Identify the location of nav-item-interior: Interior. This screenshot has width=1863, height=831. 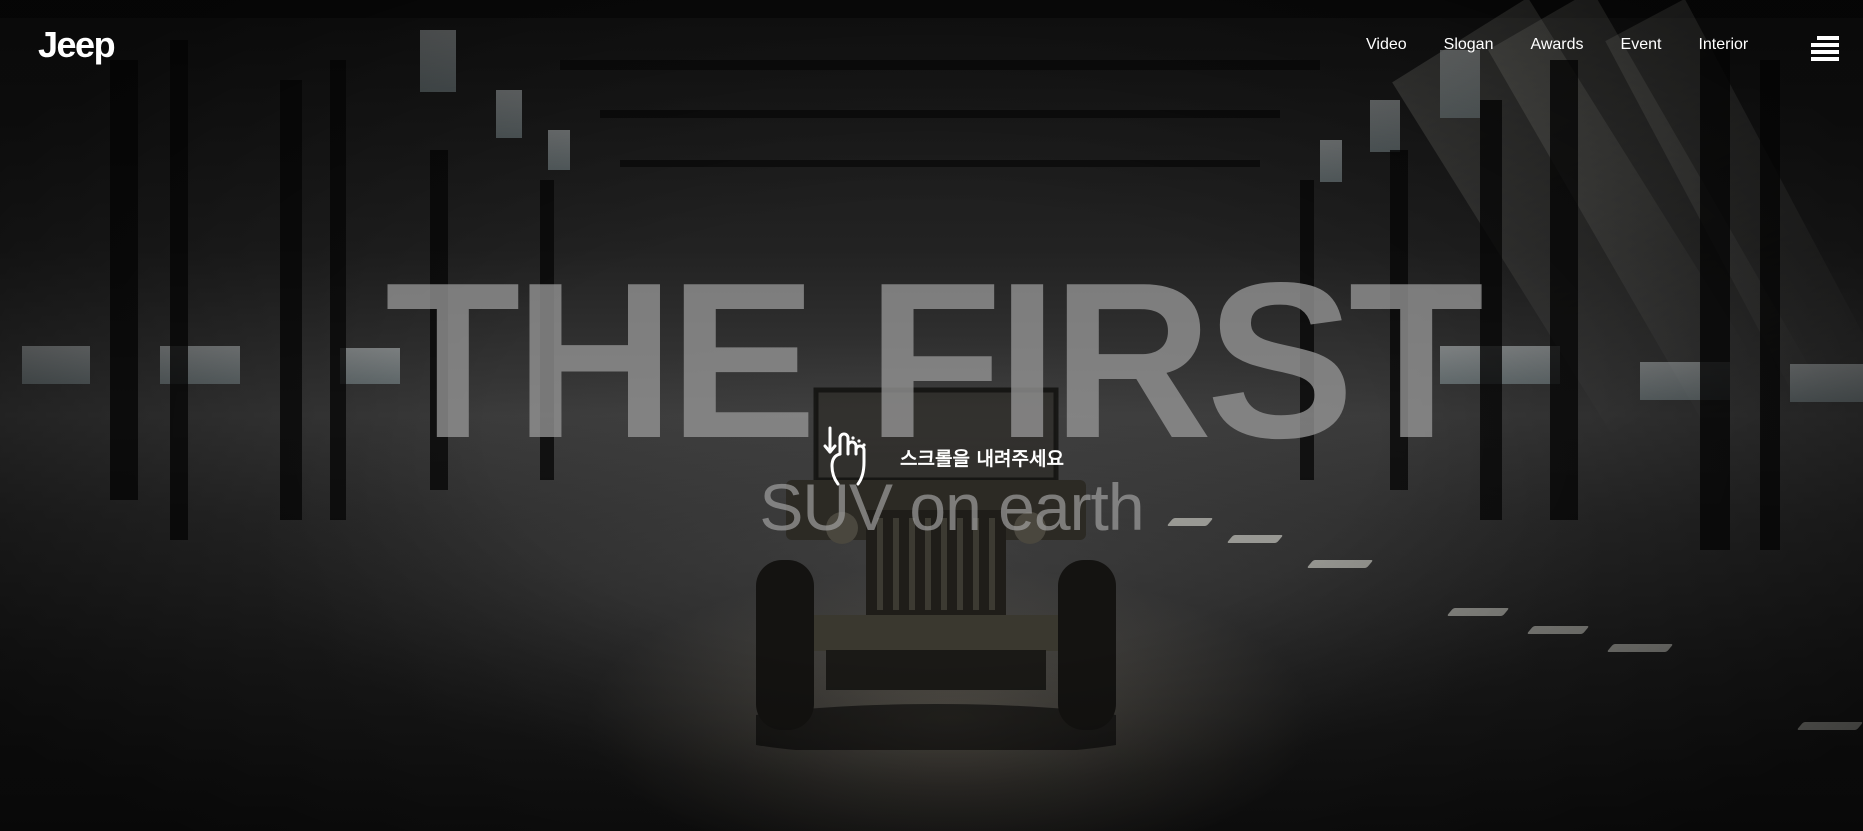
(1723, 45).